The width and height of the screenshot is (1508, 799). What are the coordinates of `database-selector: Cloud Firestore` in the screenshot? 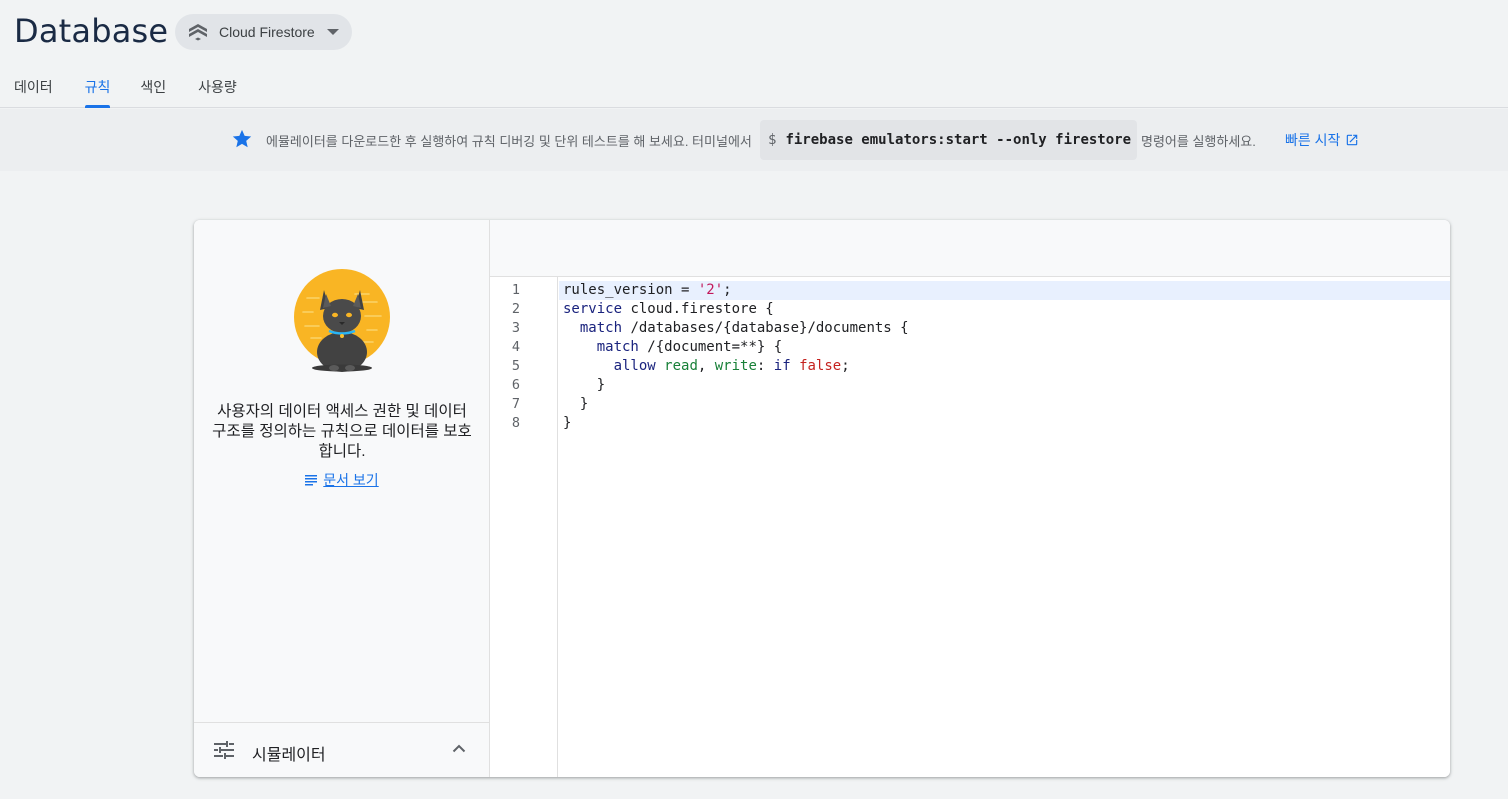 It's located at (263, 32).